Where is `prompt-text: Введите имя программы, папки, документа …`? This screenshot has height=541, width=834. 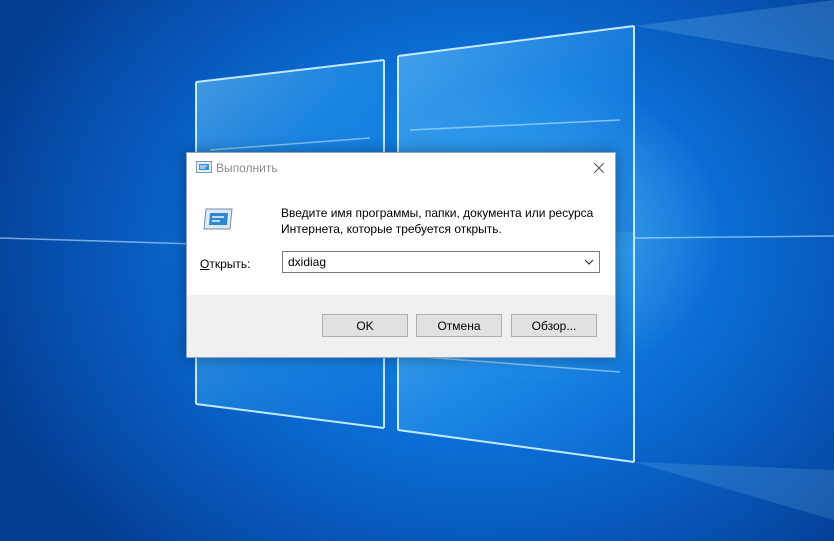
prompt-text: Введите имя программы, папки, документа … is located at coordinates (446, 221).